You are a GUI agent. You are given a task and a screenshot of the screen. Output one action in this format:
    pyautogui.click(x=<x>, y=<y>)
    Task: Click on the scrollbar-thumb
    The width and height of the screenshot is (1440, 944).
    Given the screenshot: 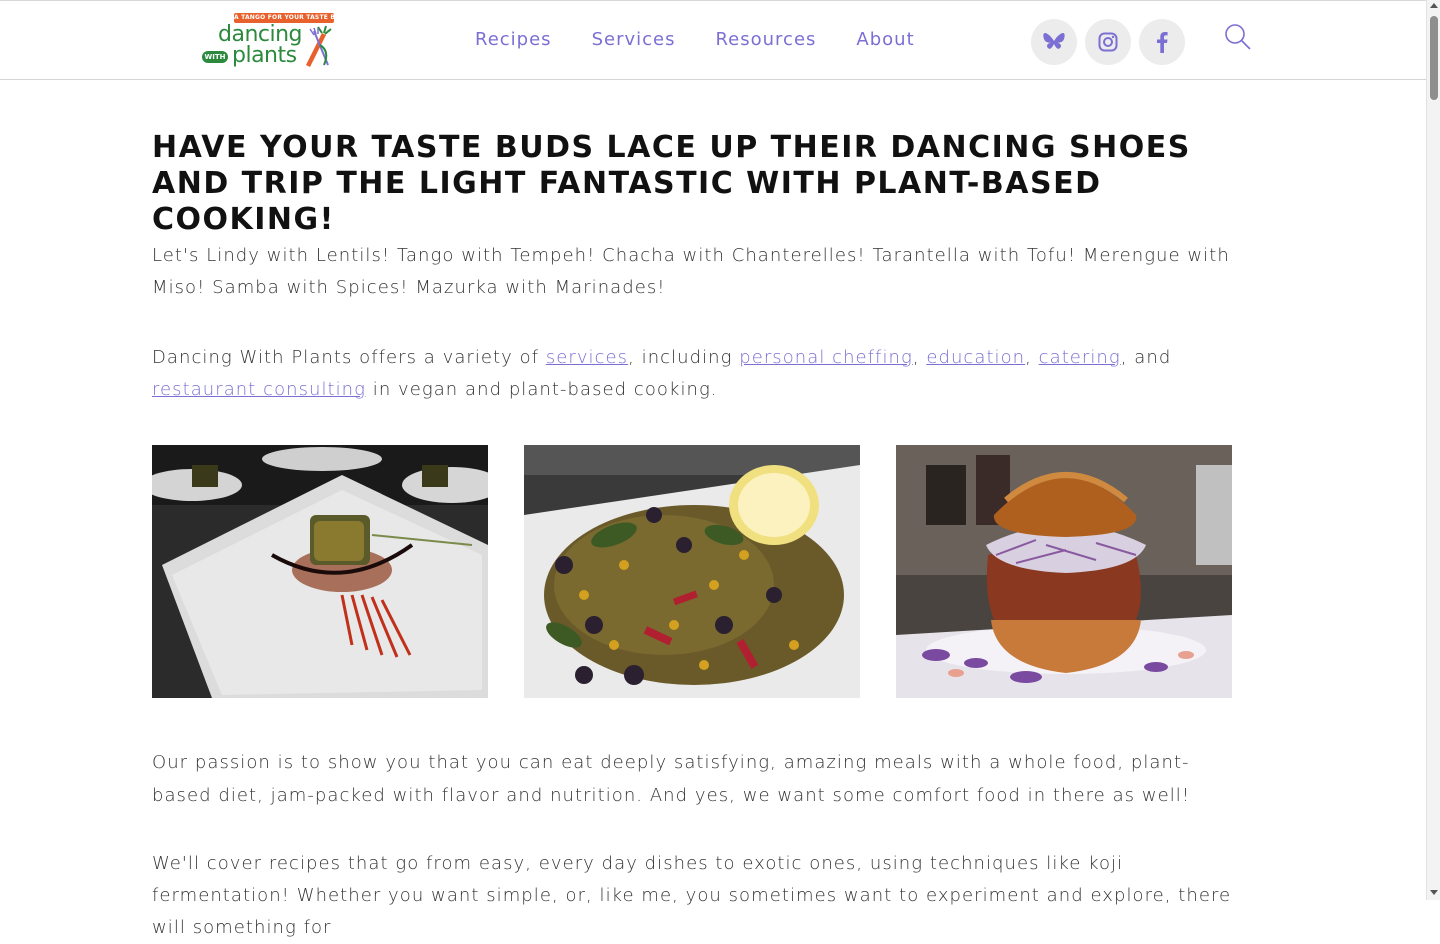 What is the action you would take?
    pyautogui.click(x=1434, y=58)
    